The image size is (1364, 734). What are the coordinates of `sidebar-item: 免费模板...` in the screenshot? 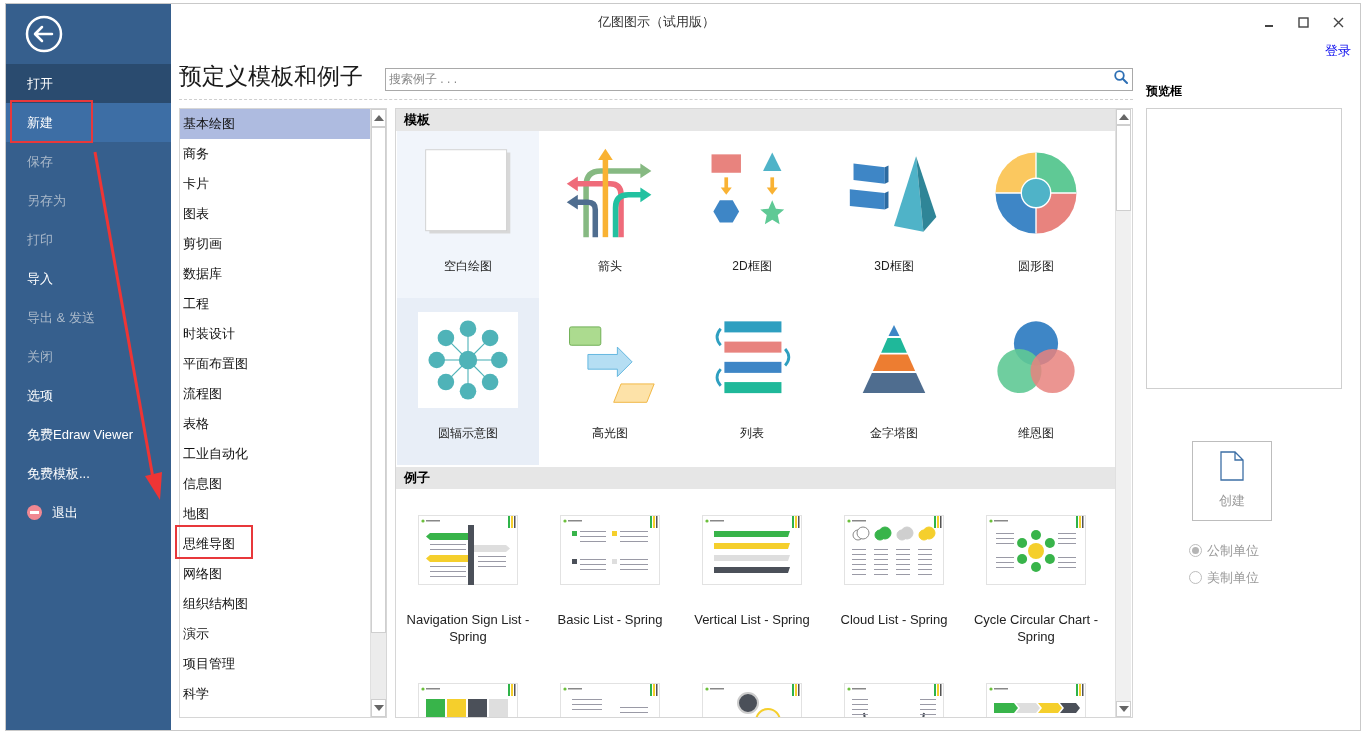 It's located at (88, 473).